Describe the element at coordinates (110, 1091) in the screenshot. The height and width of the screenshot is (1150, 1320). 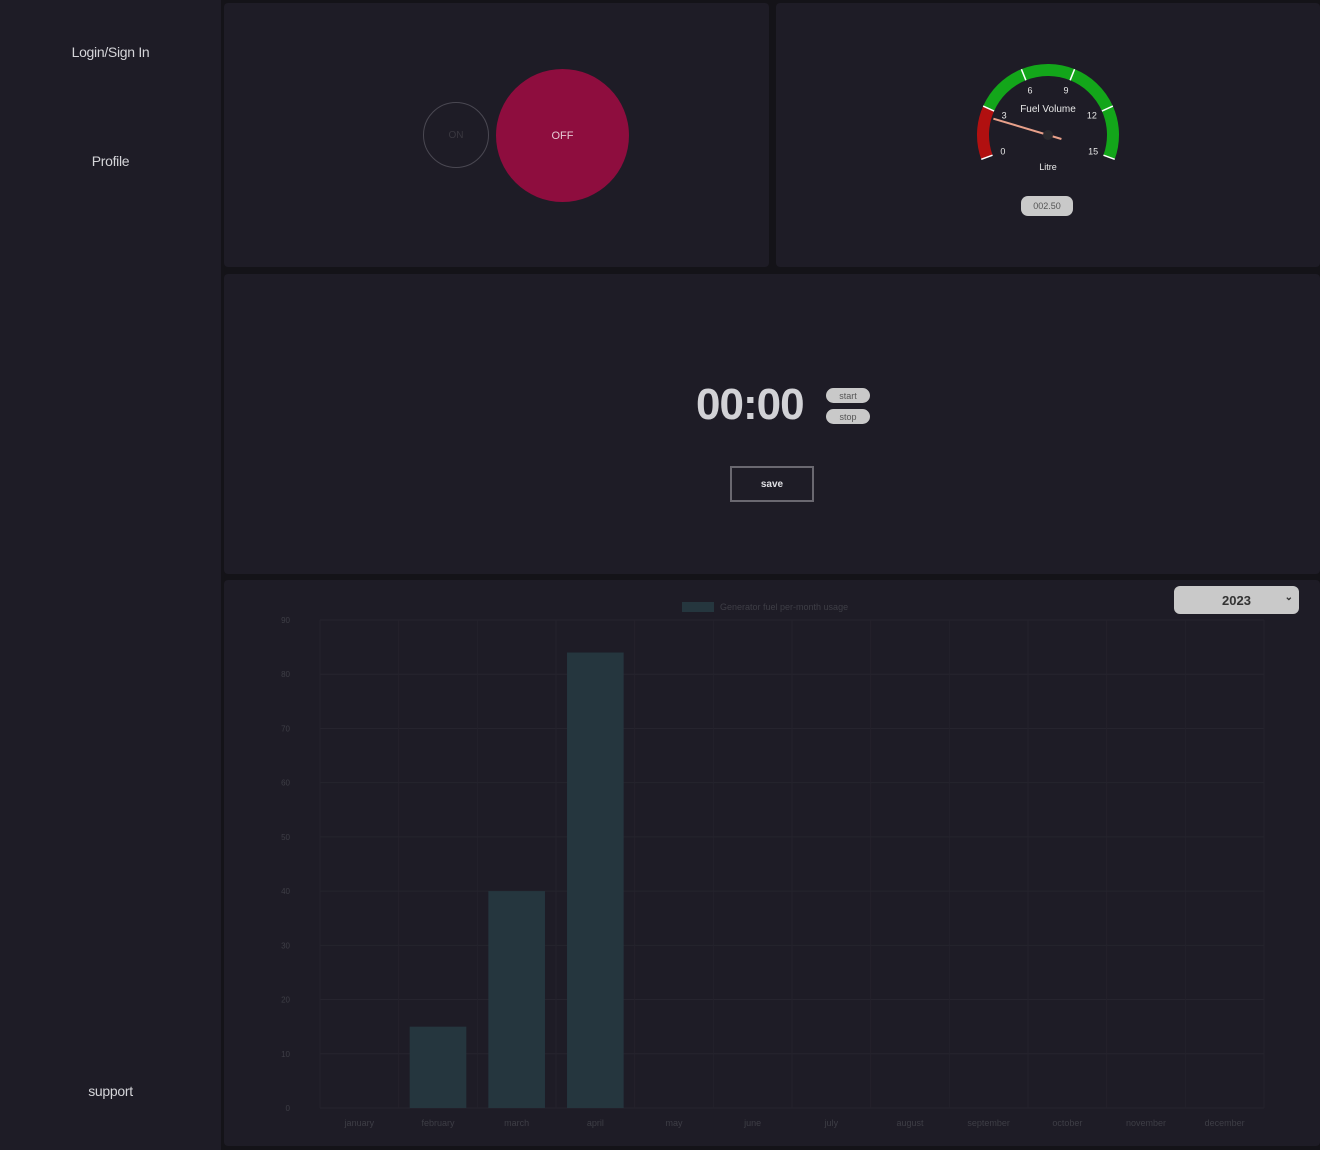
I see `support-link: support` at that location.